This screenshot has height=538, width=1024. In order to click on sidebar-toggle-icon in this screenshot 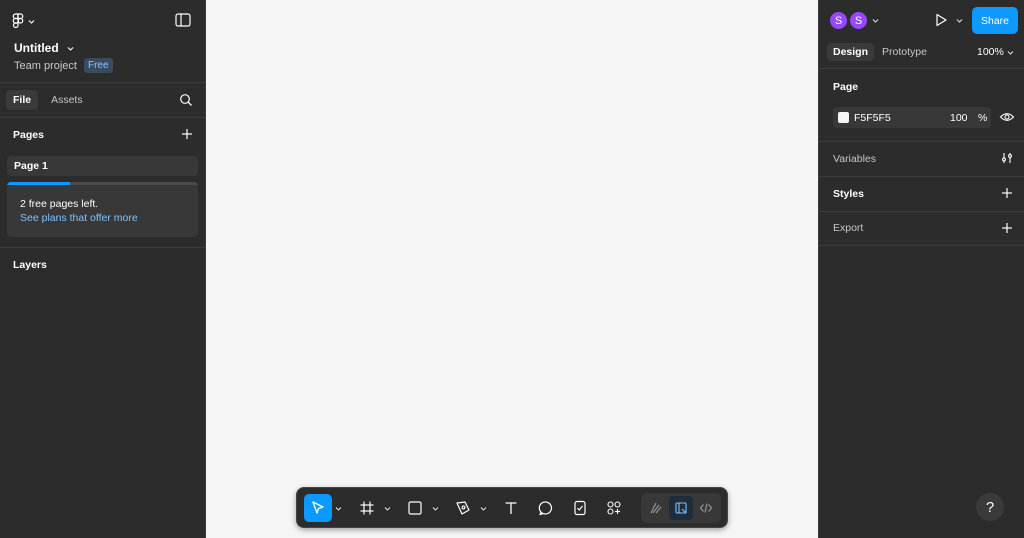, I will do `click(183, 20)`.